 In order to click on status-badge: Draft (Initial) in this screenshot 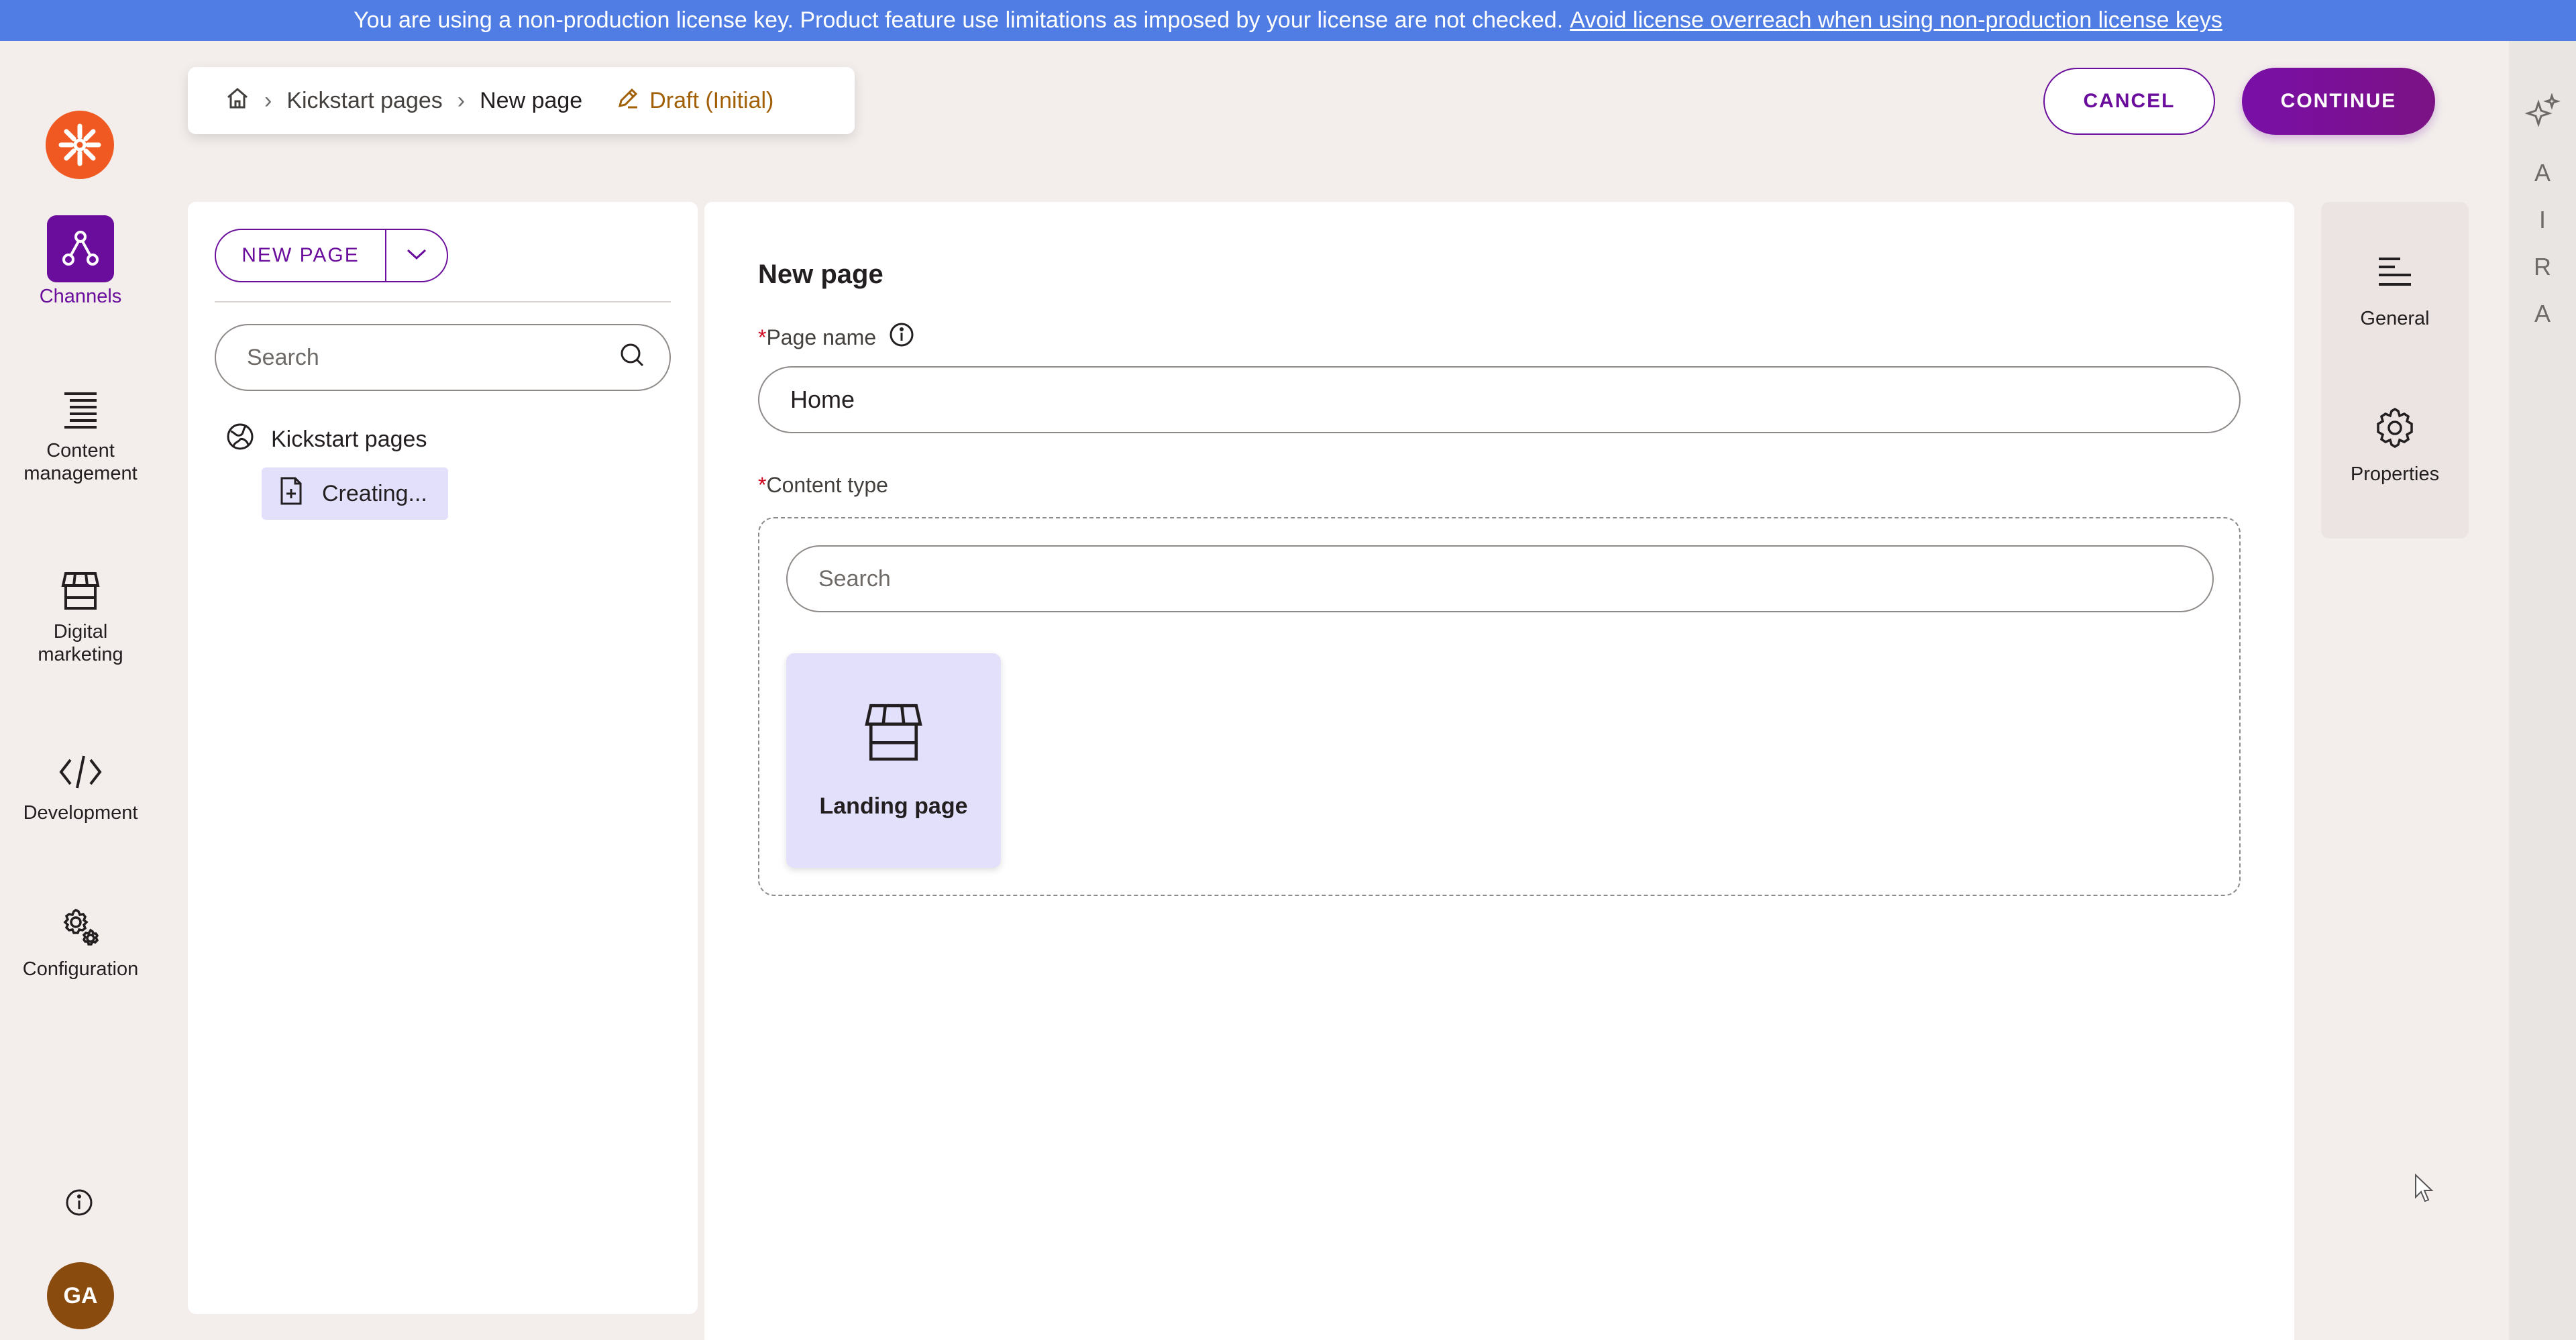, I will do `click(694, 101)`.